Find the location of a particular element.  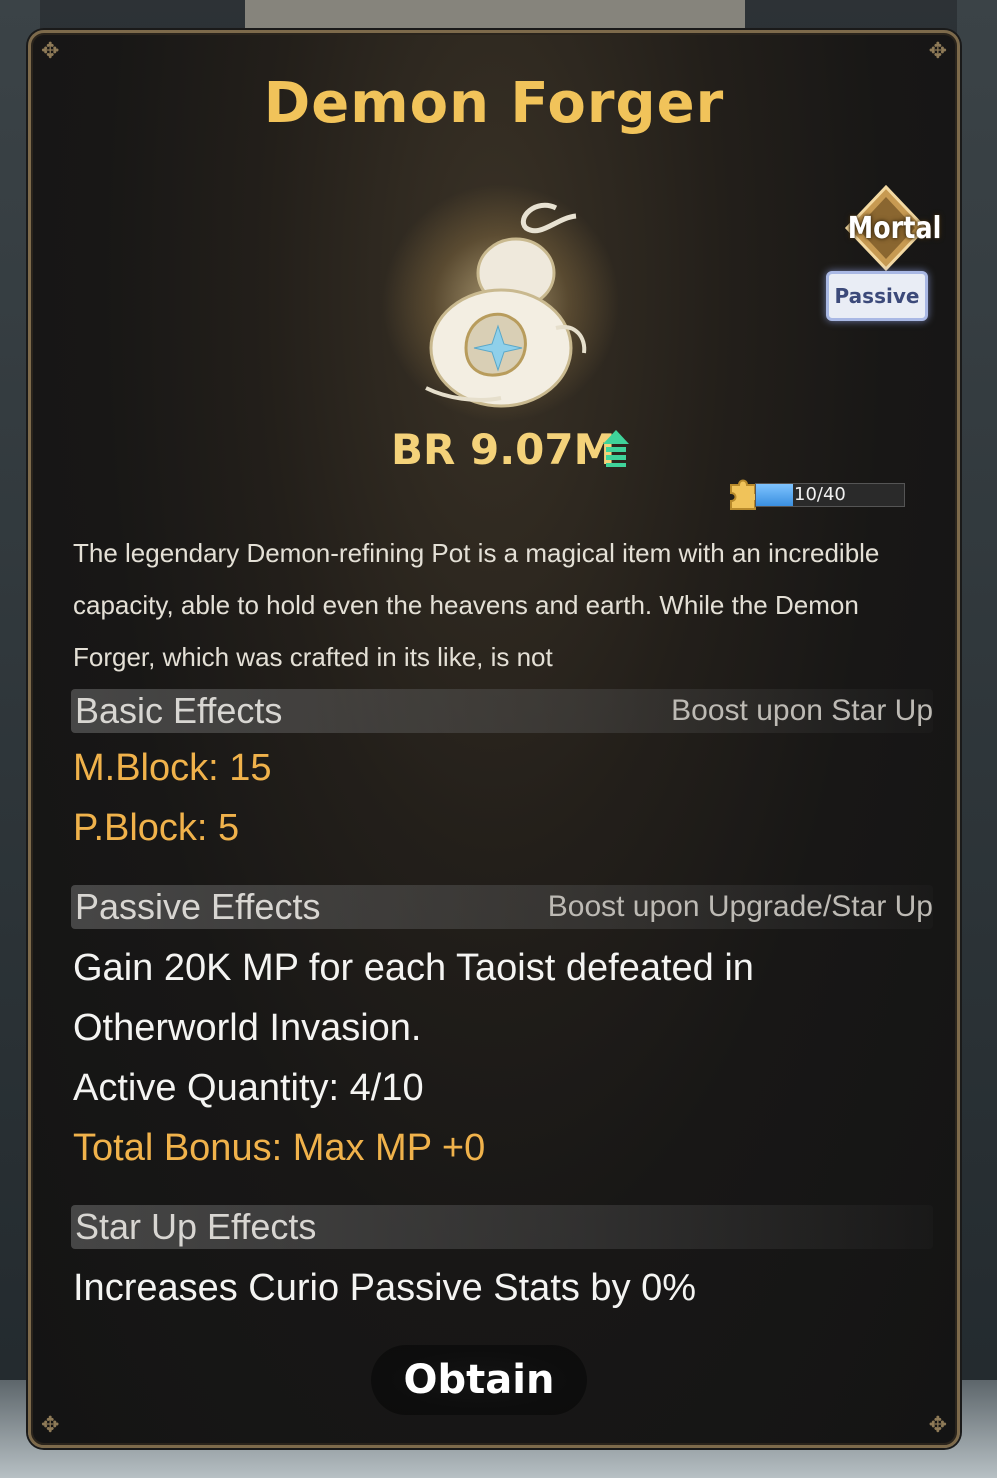

passive-effect-text: Gain 20K MP for each Taoist defeated in is located at coordinates (413, 968).